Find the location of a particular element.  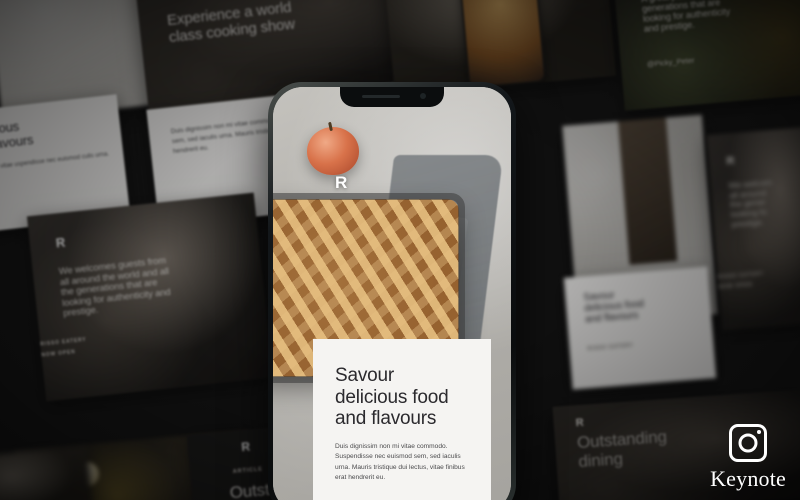

watermark: Keynote is located at coordinates (748, 458).